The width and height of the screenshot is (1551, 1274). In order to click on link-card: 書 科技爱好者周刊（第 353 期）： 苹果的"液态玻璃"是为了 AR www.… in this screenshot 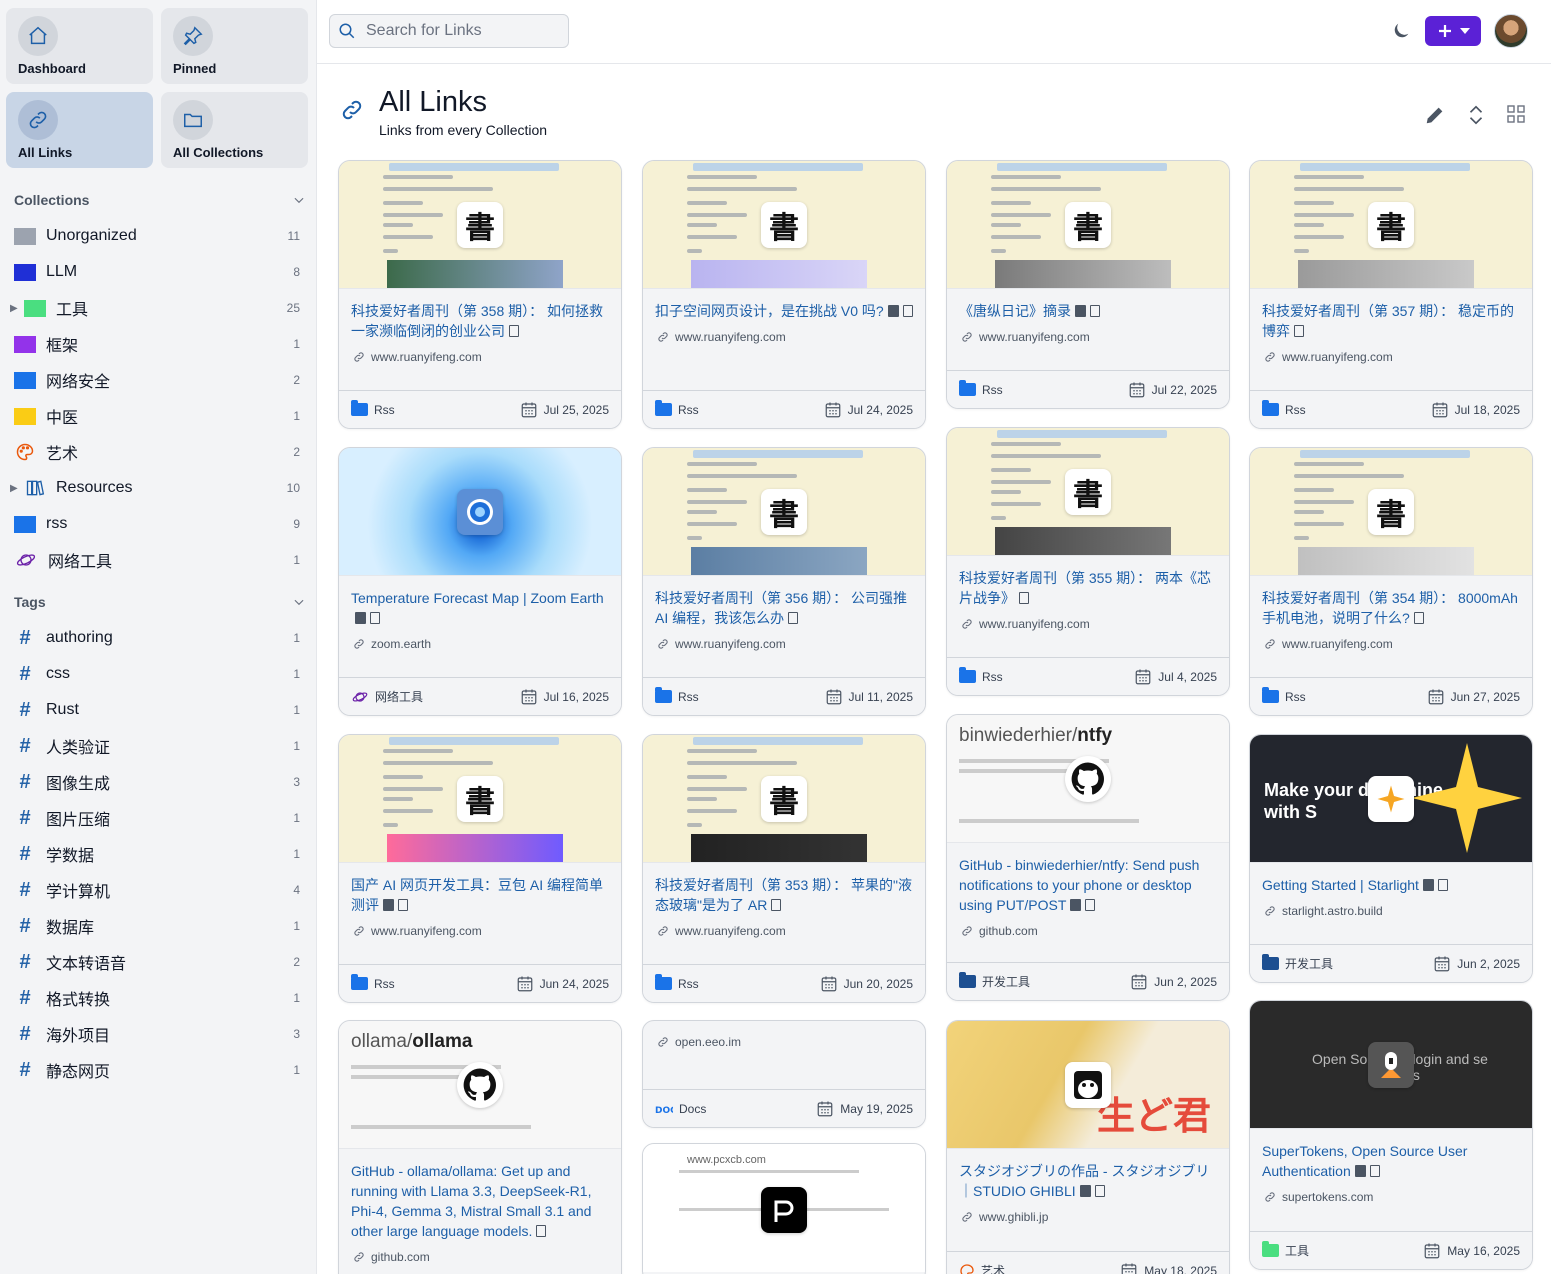, I will do `click(784, 868)`.